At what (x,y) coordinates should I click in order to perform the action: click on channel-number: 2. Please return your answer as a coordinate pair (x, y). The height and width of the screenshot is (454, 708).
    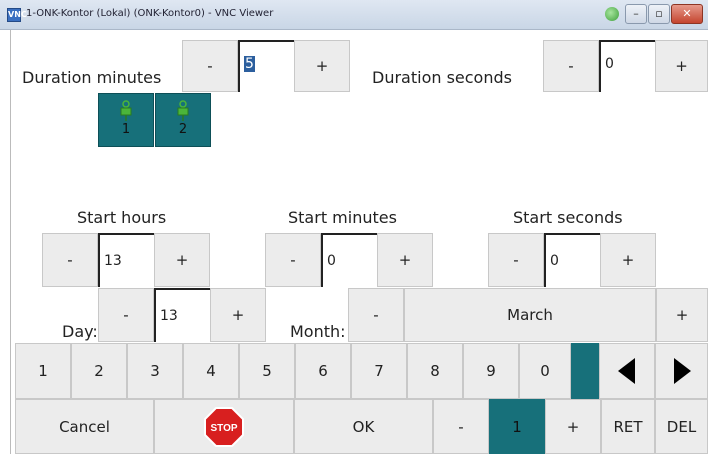
    Looking at the image, I should click on (183, 129).